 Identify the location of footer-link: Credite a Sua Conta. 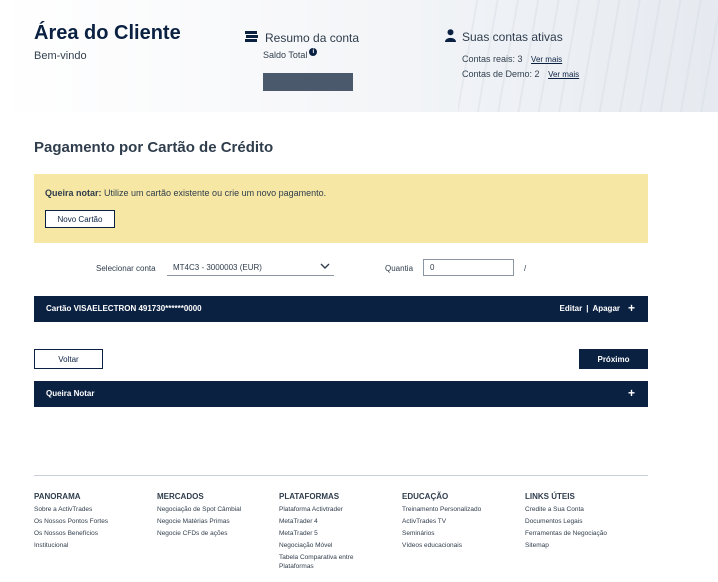
(572, 510).